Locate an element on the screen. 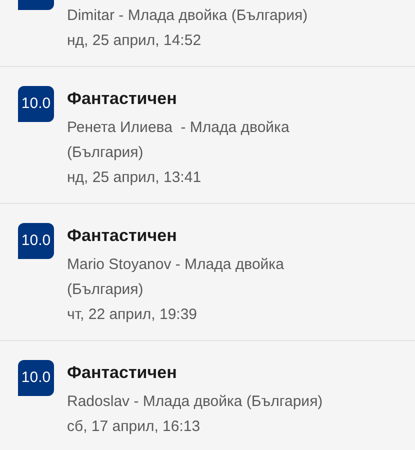  reviewer-text: Radoslav - Млада двойка (България) is located at coordinates (195, 402).